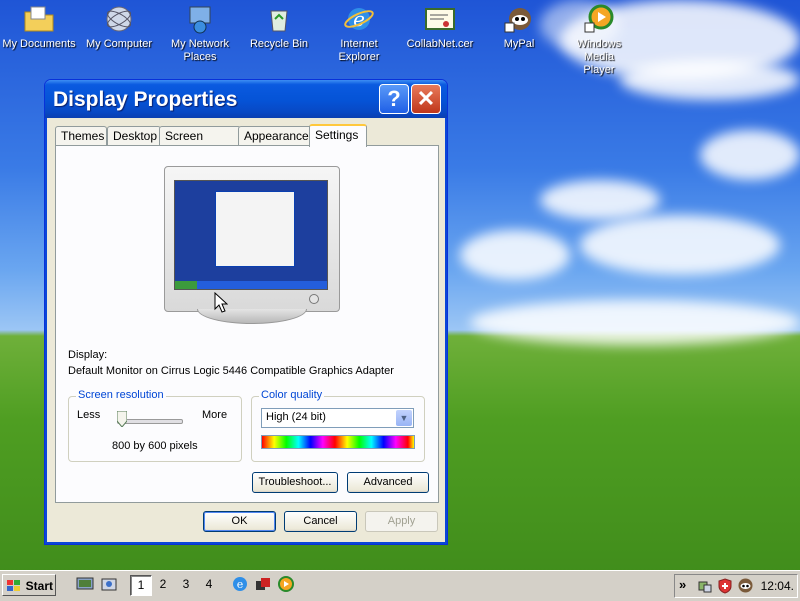 This screenshot has height=601, width=800. Describe the element at coordinates (134, 135) in the screenshot. I see `tab-desktop: Desktop` at that location.